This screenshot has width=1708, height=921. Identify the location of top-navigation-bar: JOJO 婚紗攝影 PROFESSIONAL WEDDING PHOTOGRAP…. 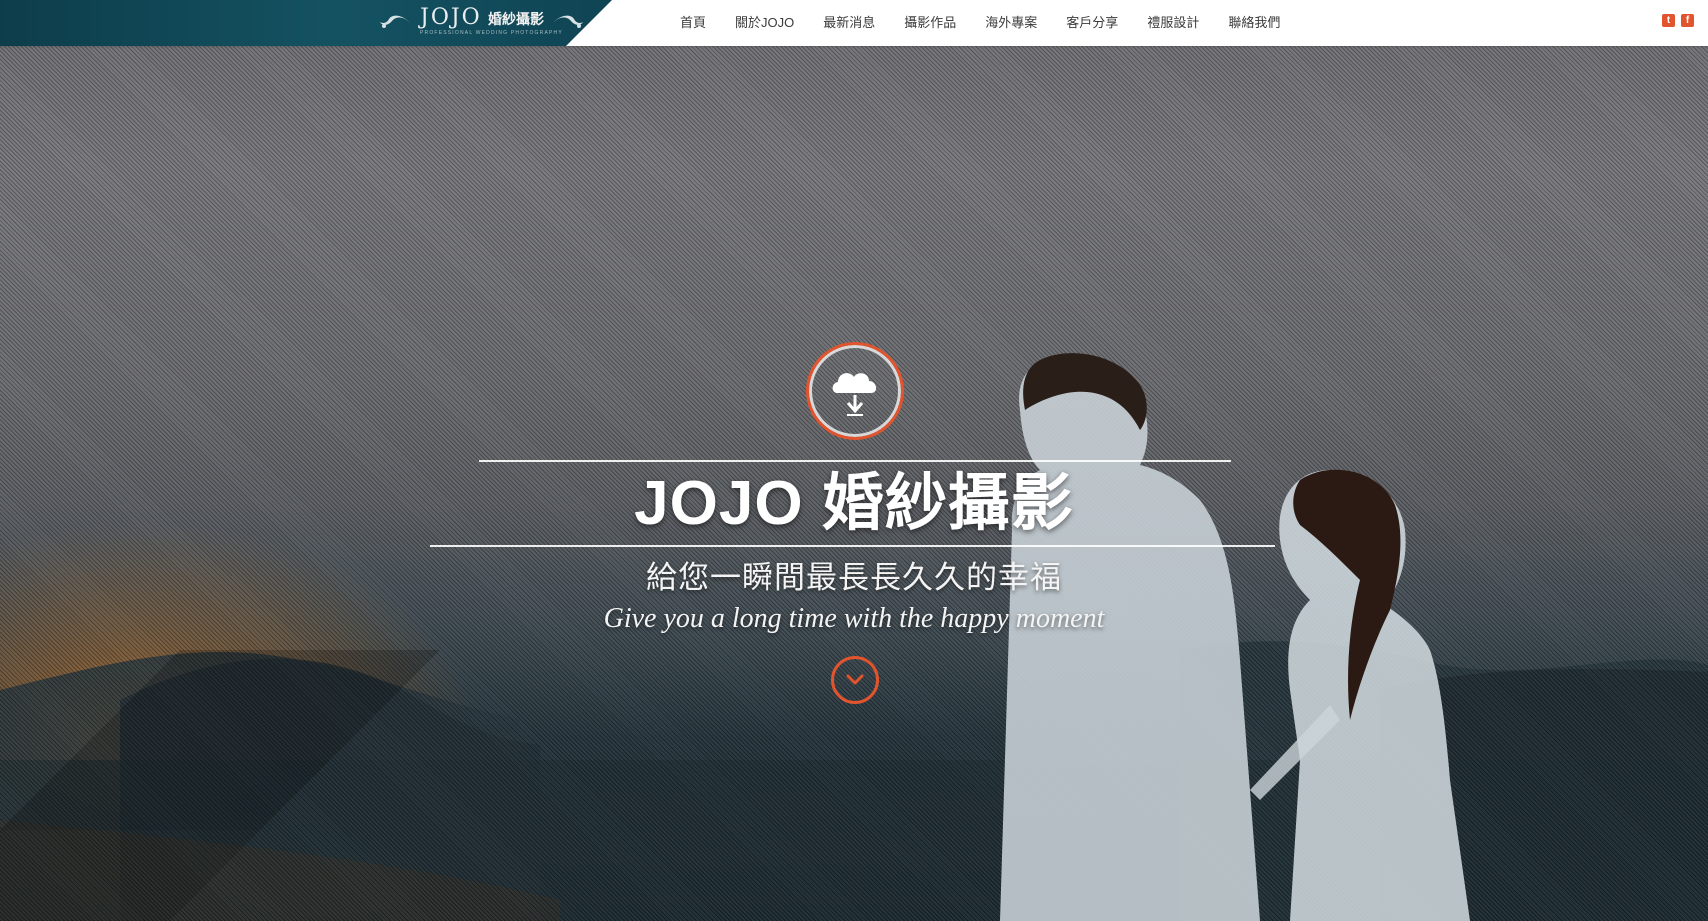
(854, 23).